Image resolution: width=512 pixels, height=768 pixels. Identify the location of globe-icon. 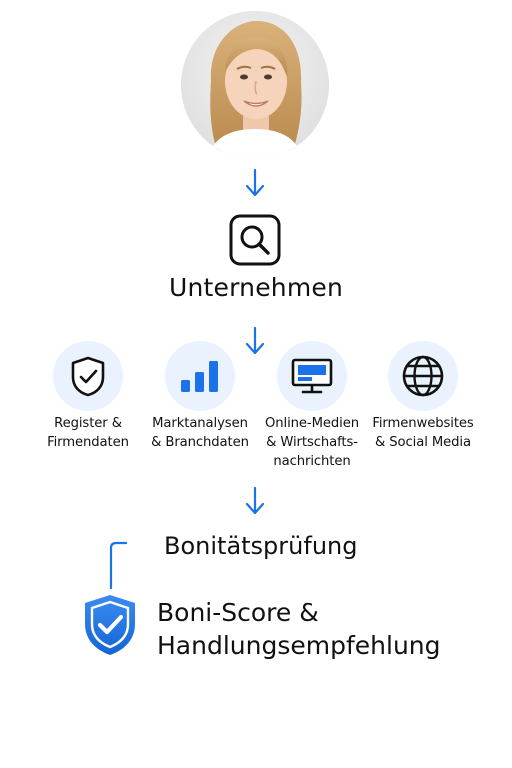
(423, 376).